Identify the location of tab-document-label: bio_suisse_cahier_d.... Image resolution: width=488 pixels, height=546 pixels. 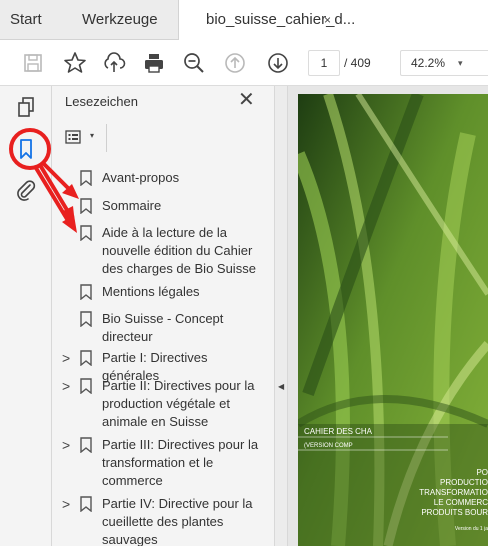
(281, 19).